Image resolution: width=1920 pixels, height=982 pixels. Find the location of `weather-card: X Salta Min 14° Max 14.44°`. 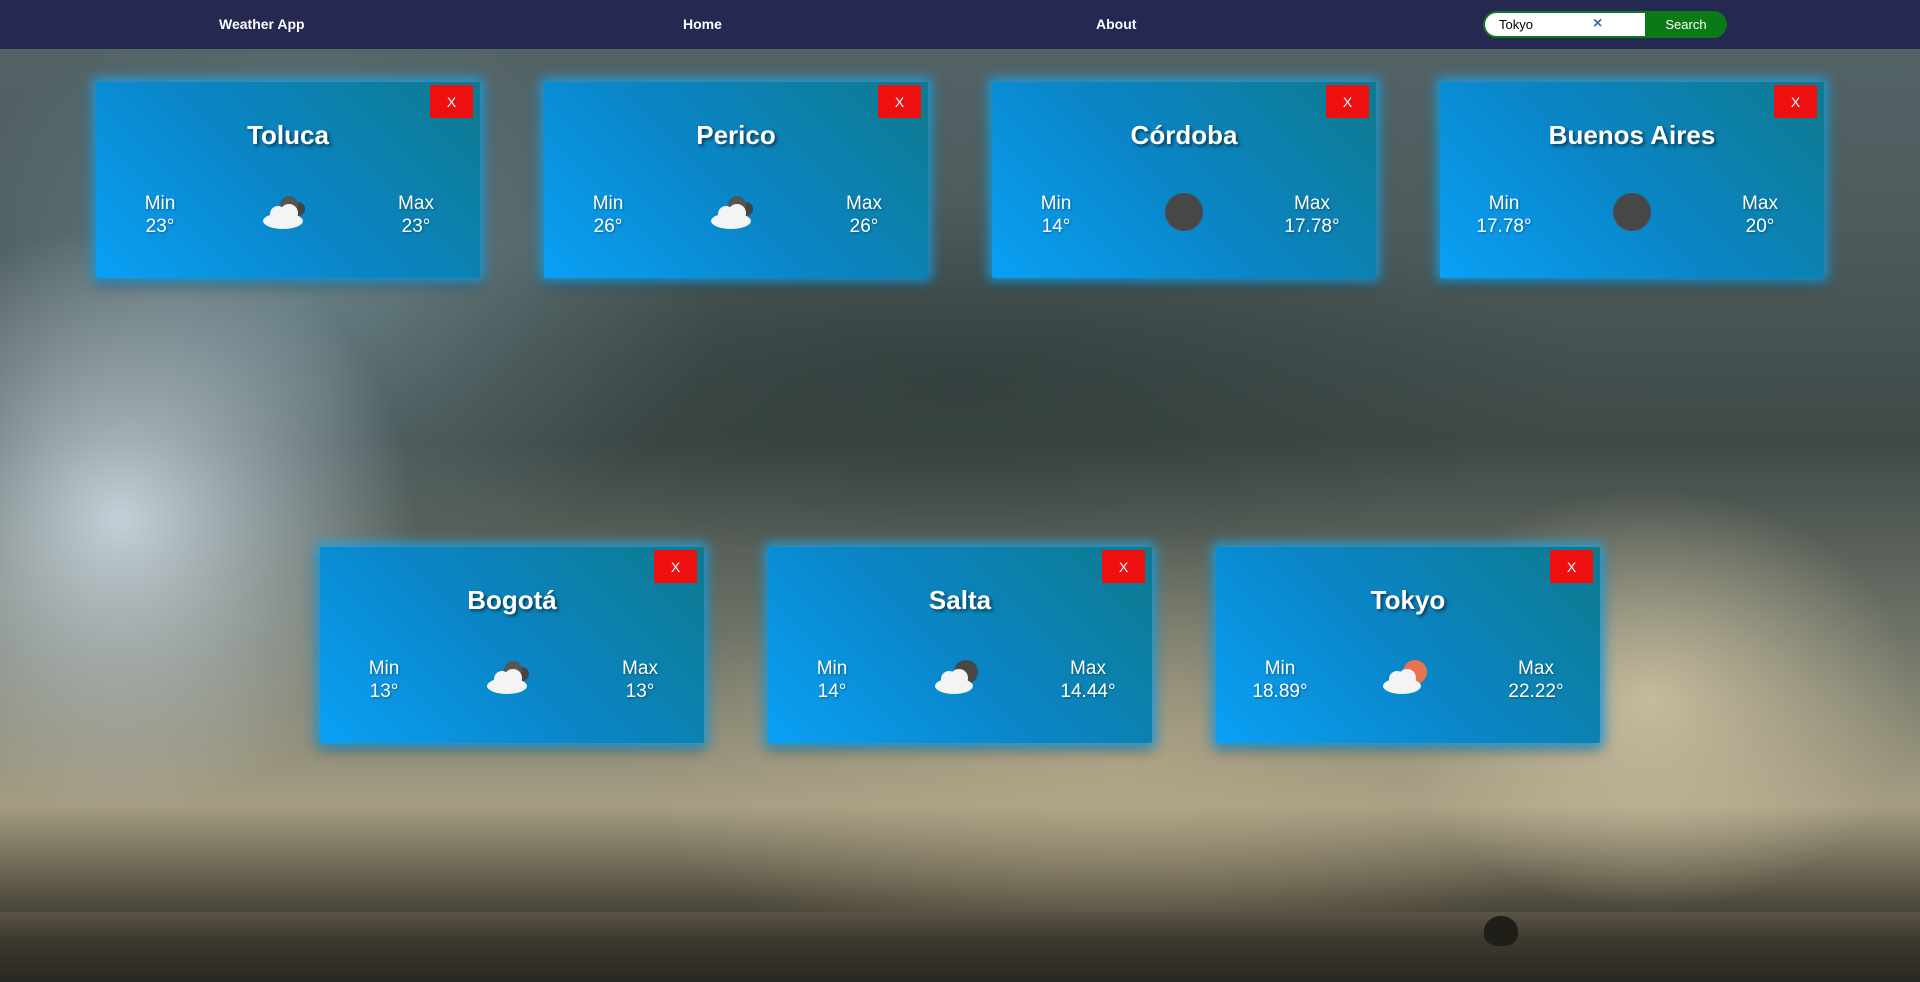

weather-card: X Salta Min 14° Max 14.44° is located at coordinates (960, 645).